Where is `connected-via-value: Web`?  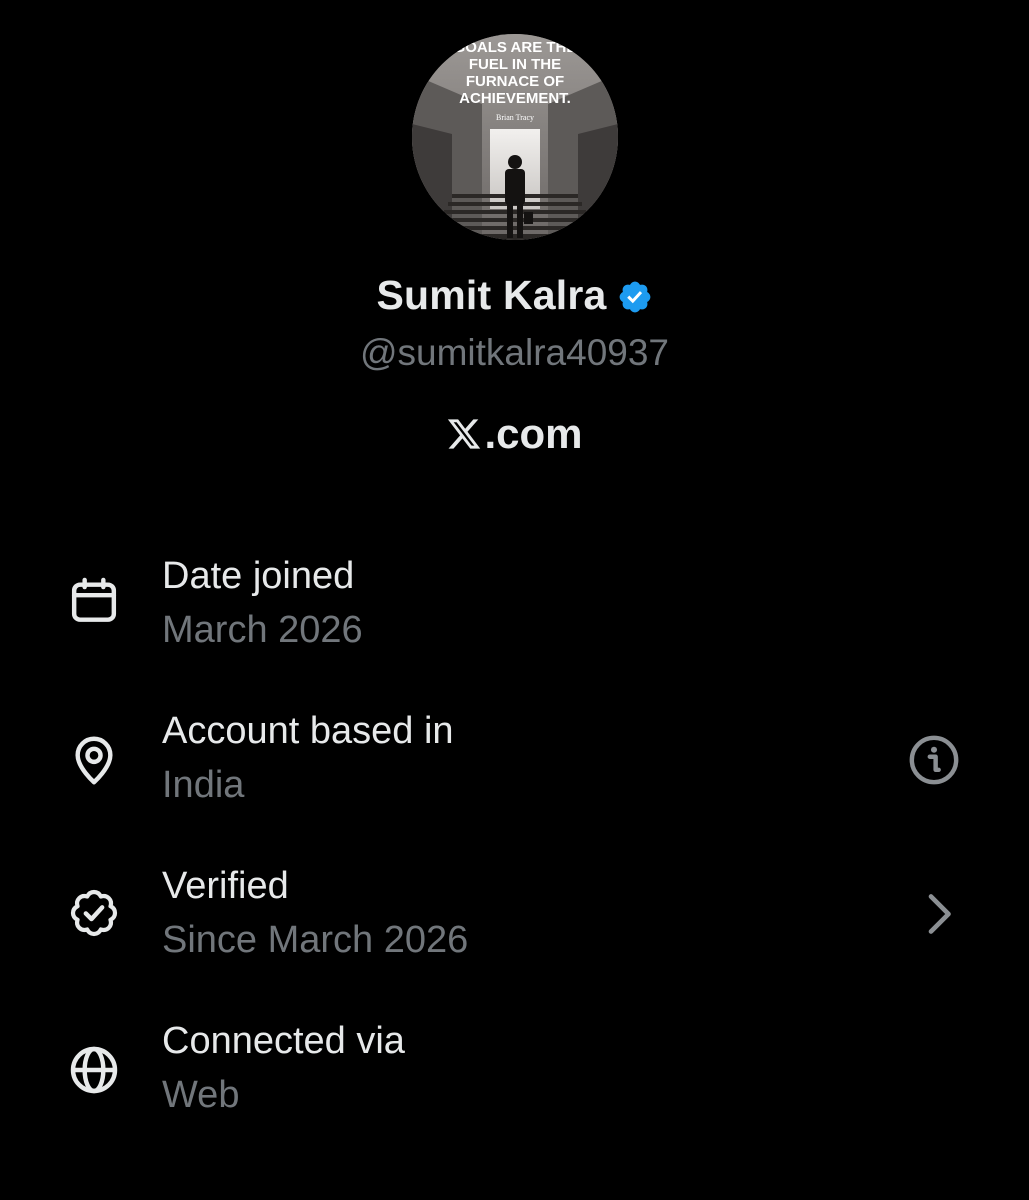 connected-via-value: Web is located at coordinates (201, 1095).